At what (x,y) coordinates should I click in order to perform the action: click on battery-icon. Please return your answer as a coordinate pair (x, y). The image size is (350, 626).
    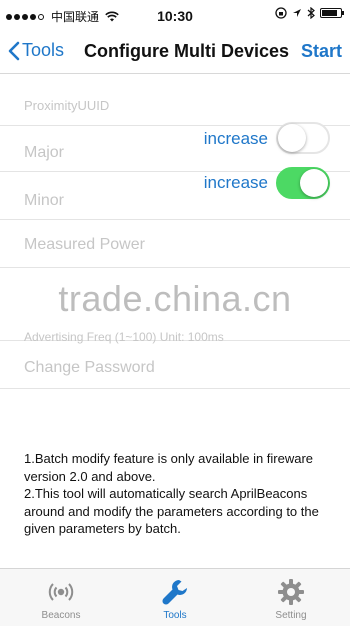
    Looking at the image, I should click on (332, 13).